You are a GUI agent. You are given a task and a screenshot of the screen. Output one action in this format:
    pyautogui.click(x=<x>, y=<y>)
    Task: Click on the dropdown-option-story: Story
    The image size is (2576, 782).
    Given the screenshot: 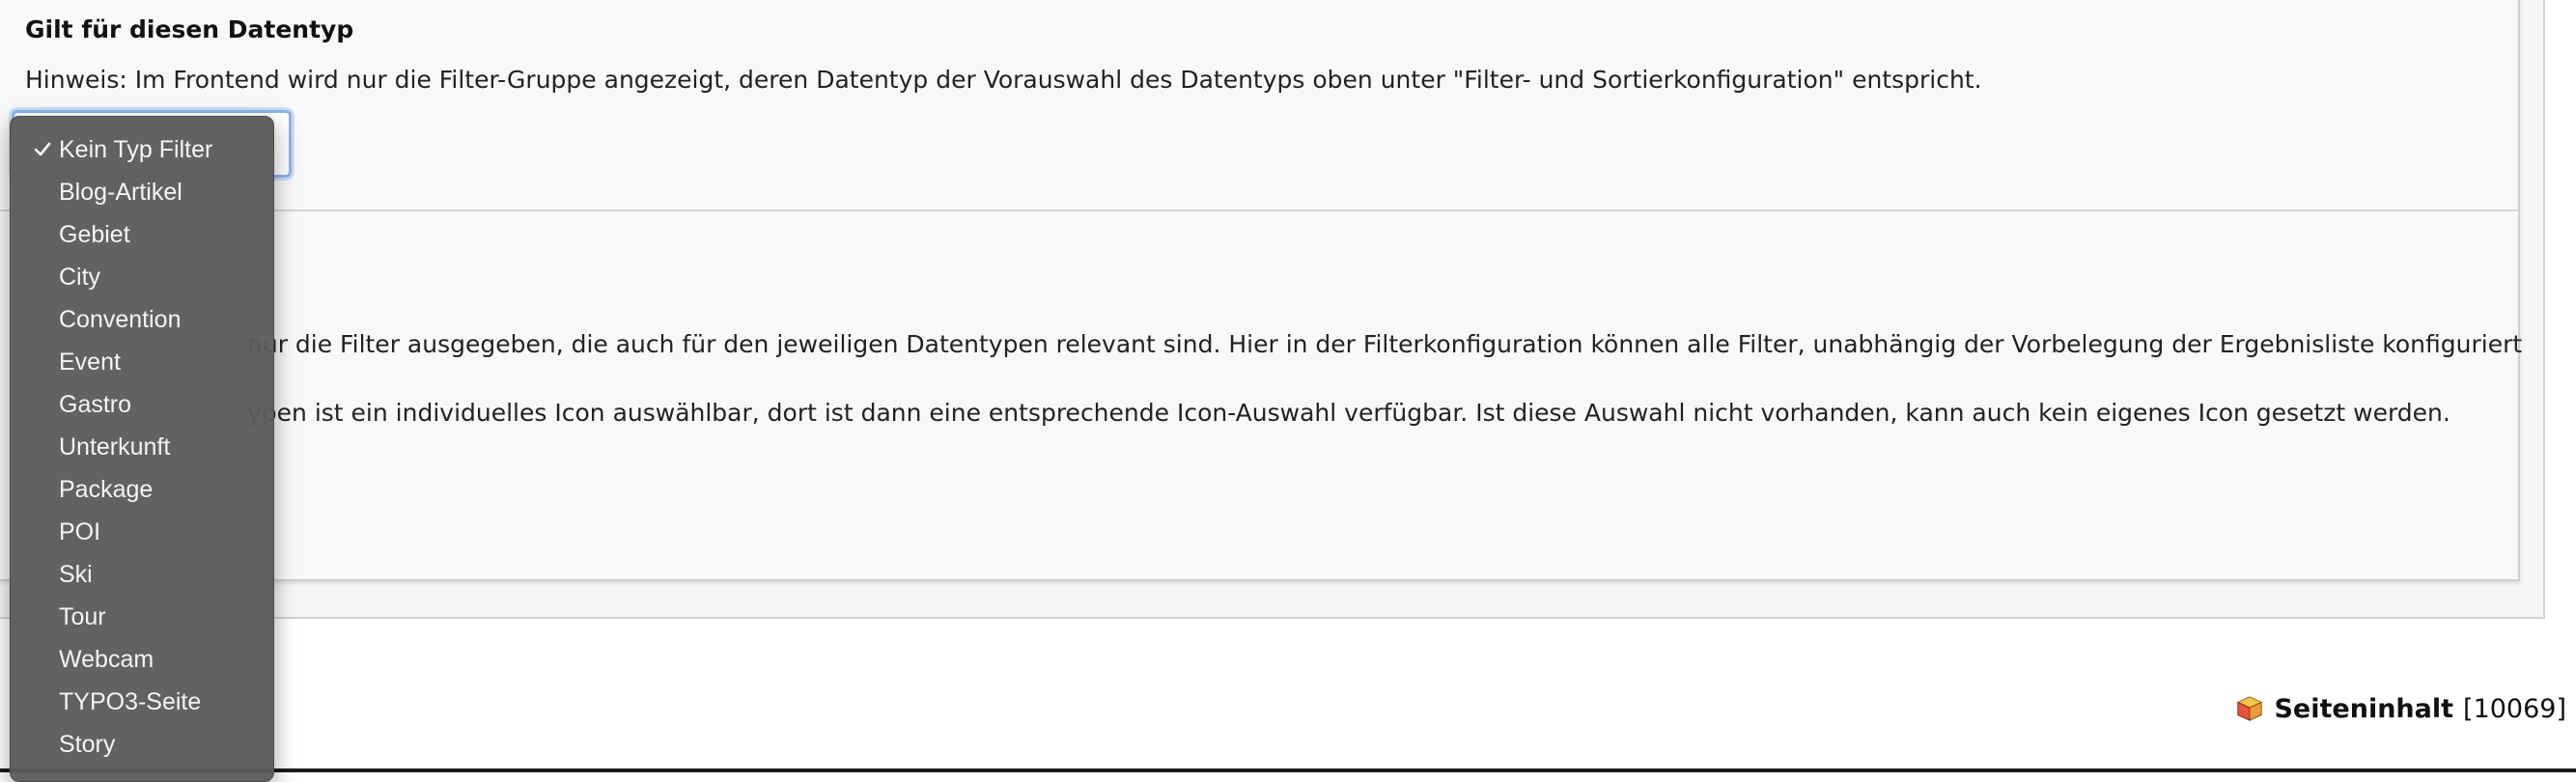 What is the action you would take?
    pyautogui.click(x=142, y=744)
    